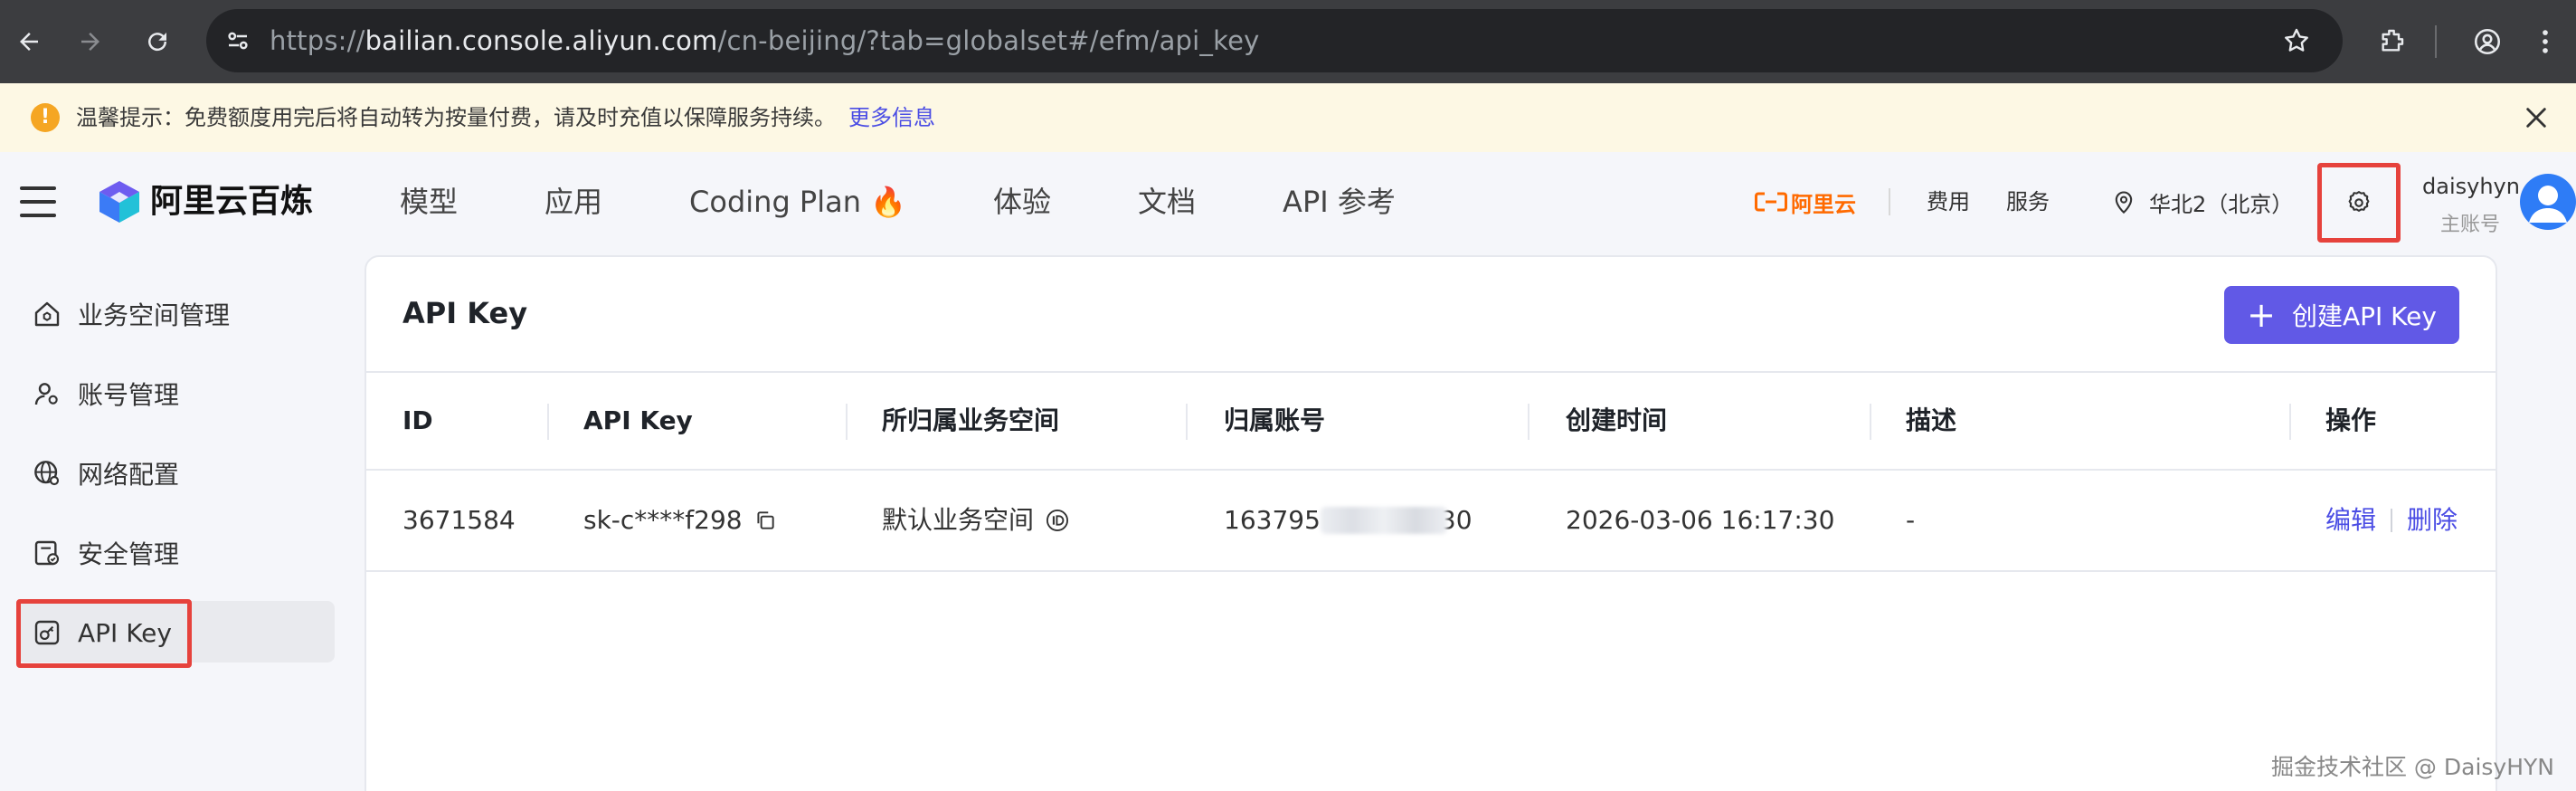 This screenshot has height=791, width=2576. I want to click on column-header-account: 归属账号, so click(1275, 420).